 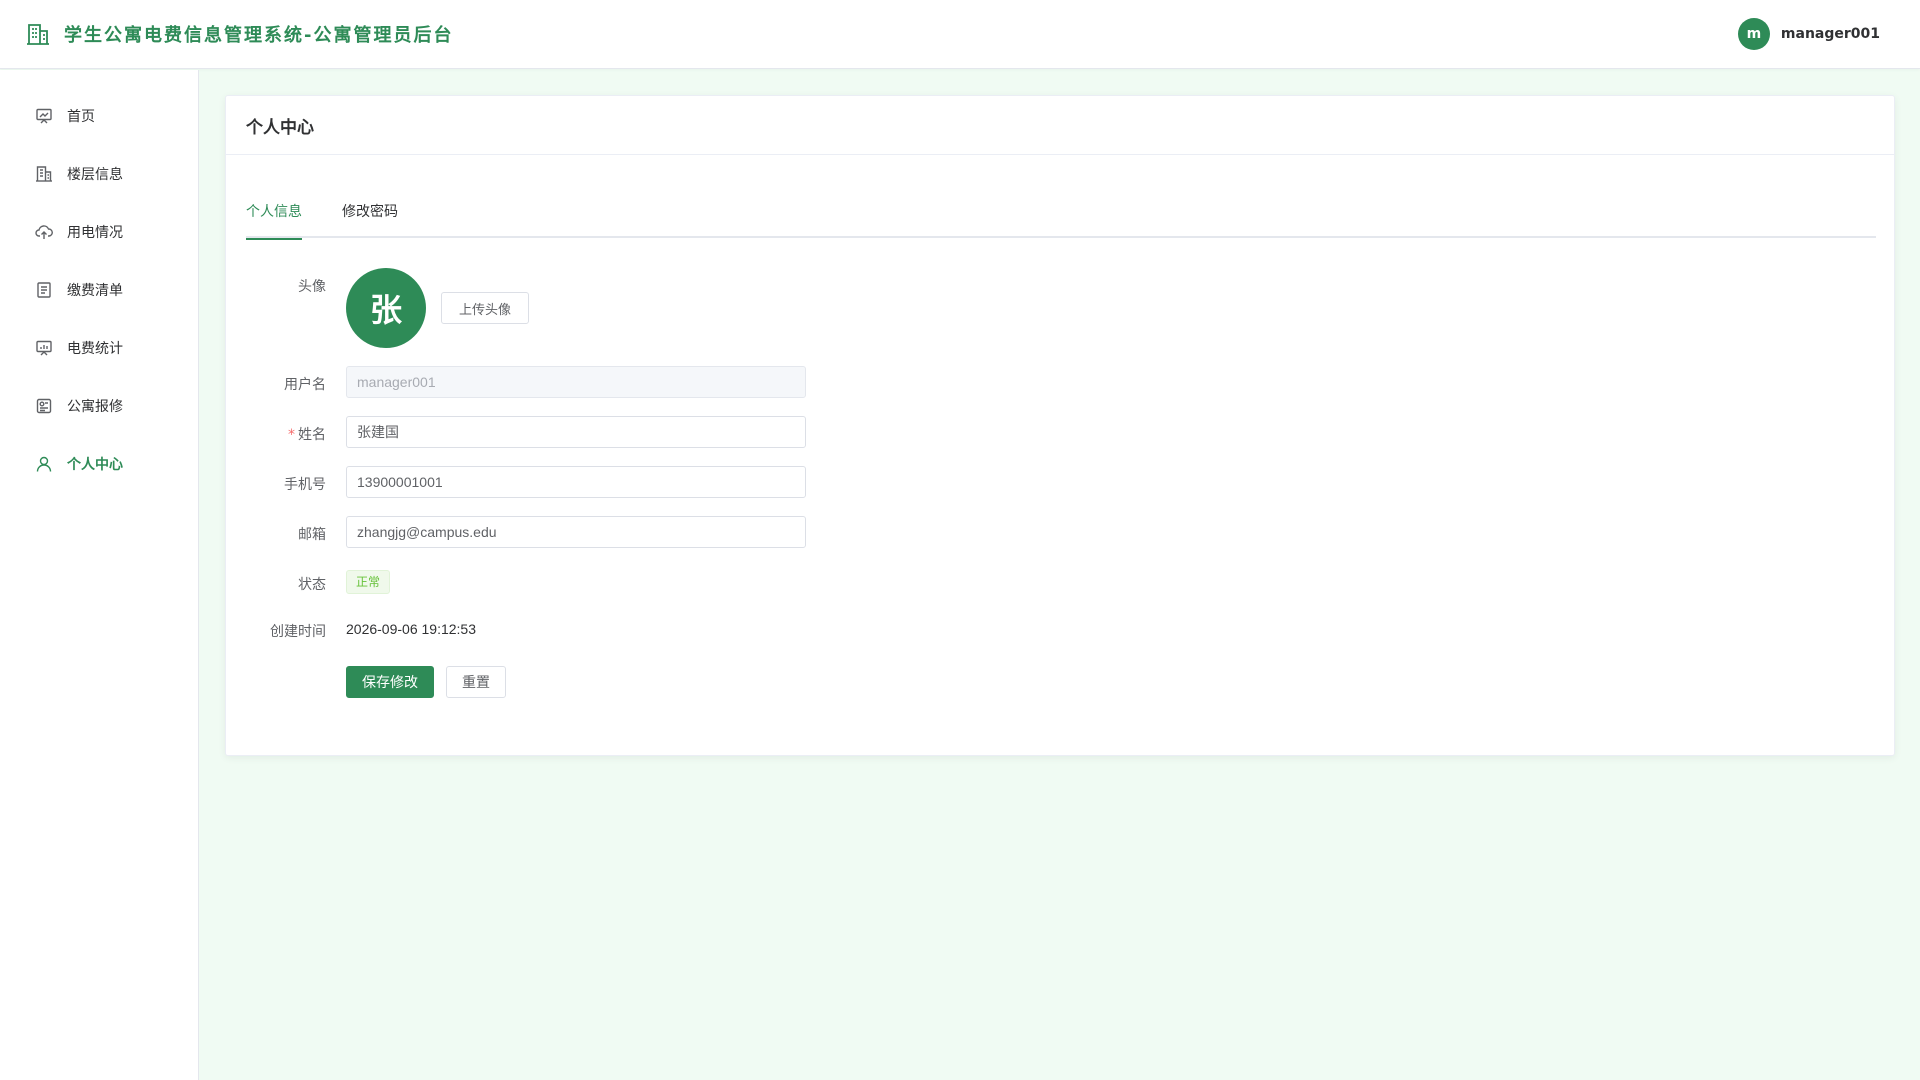 What do you see at coordinates (411, 629) in the screenshot?
I see `created-time-value: 2026-09-06 19:12:53` at bounding box center [411, 629].